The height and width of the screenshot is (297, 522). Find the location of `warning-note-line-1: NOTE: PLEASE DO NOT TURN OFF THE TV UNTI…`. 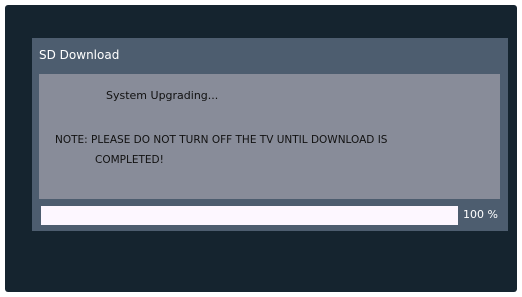

warning-note-line-1: NOTE: PLEASE DO NOT TURN OFF THE TV UNTI… is located at coordinates (221, 140).